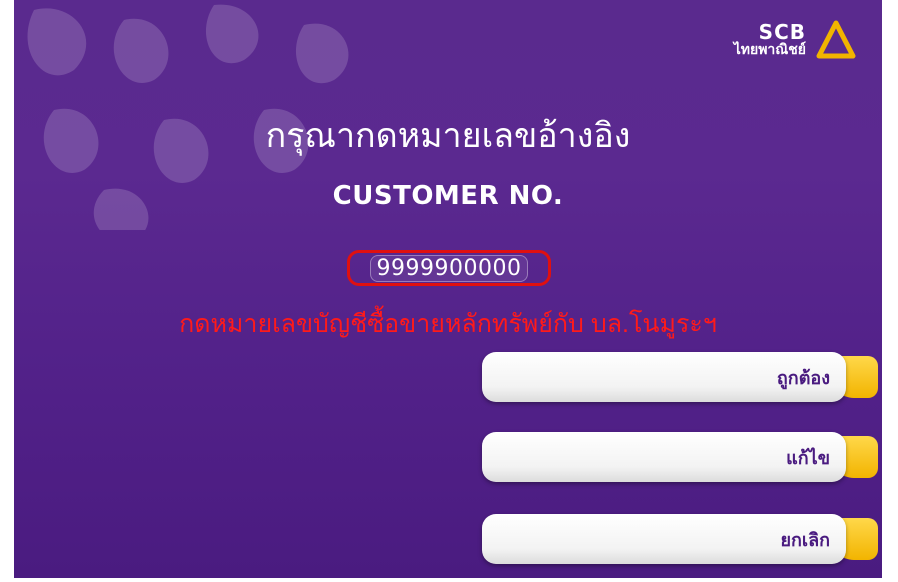 The image size is (898, 582). I want to click on page-title-thai: กรุณากดหมายเลขอ้างอิง, so click(448, 136).